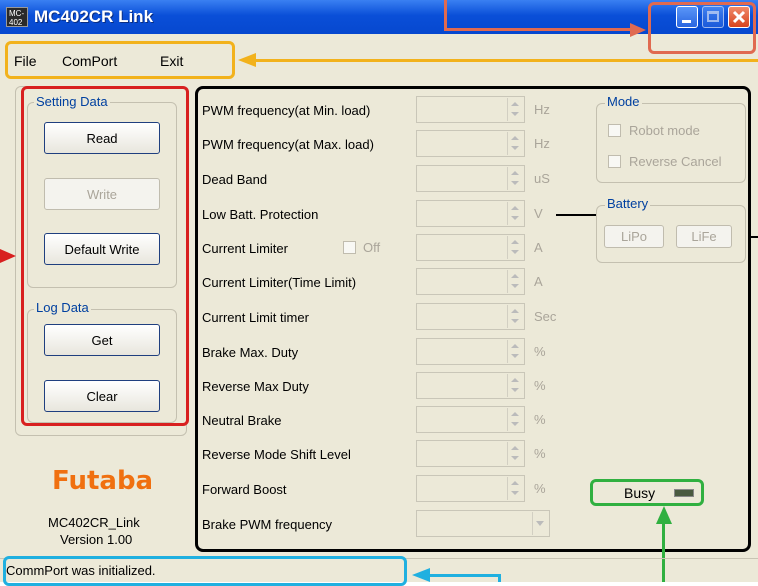 The height and width of the screenshot is (586, 758). Describe the element at coordinates (242, 420) in the screenshot. I see `param-label: Neutral Brake` at that location.